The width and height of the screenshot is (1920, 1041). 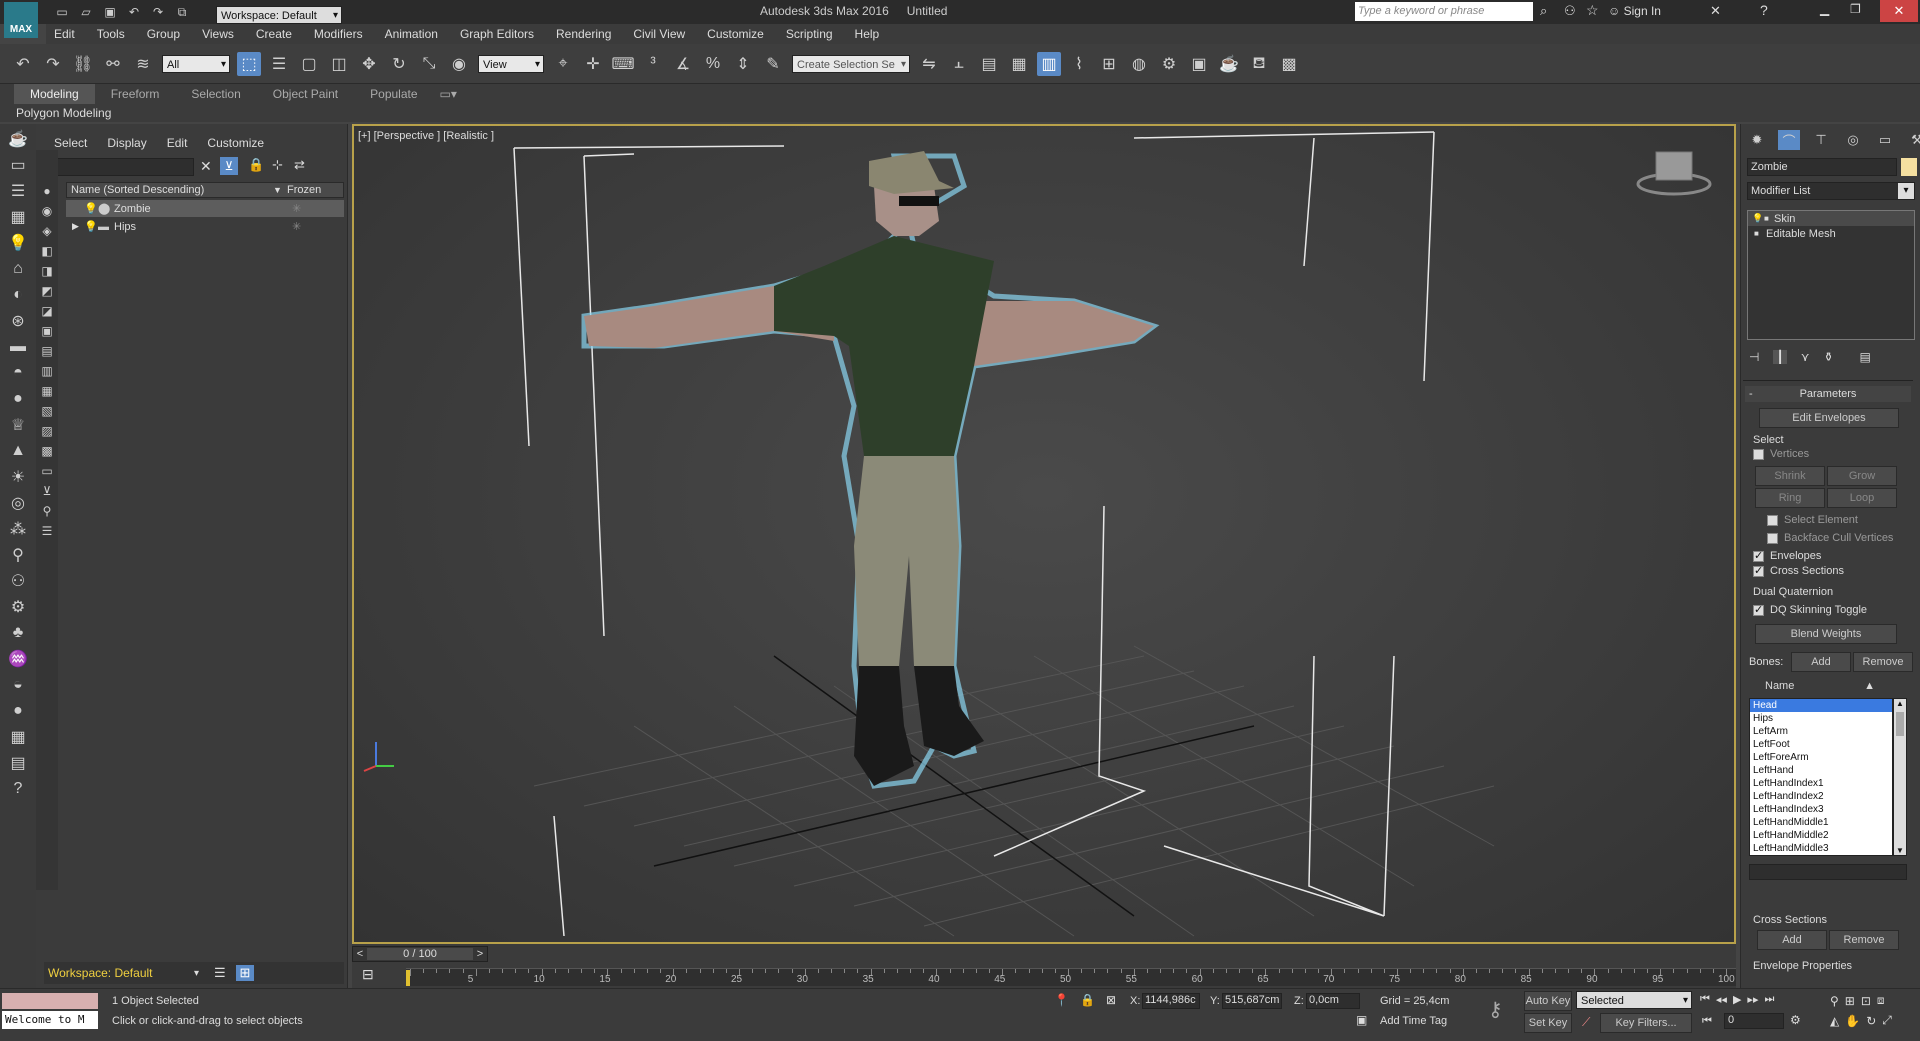 What do you see at coordinates (1752, 999) in the screenshot?
I see `next-frame-icon: ▸▸` at bounding box center [1752, 999].